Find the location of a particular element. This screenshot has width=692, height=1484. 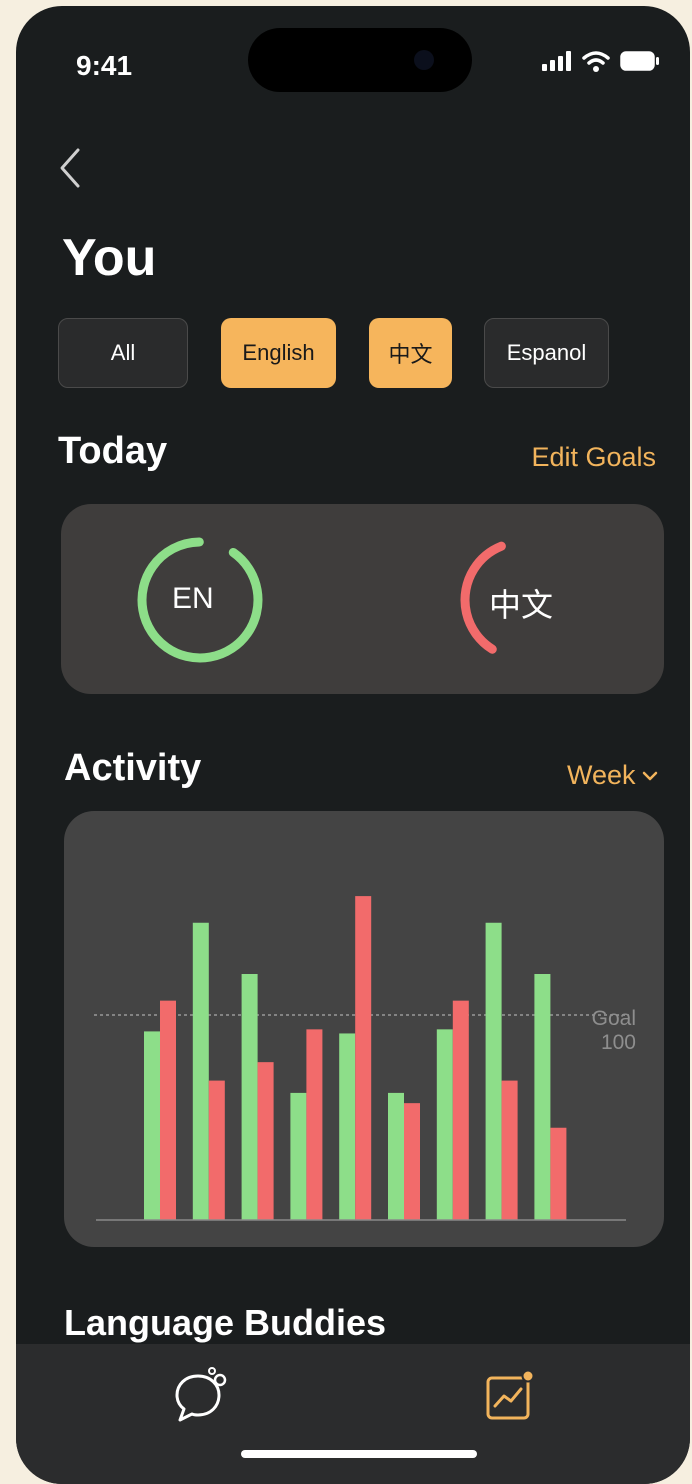

edit-goals-link: Edit Goals is located at coordinates (593, 457).